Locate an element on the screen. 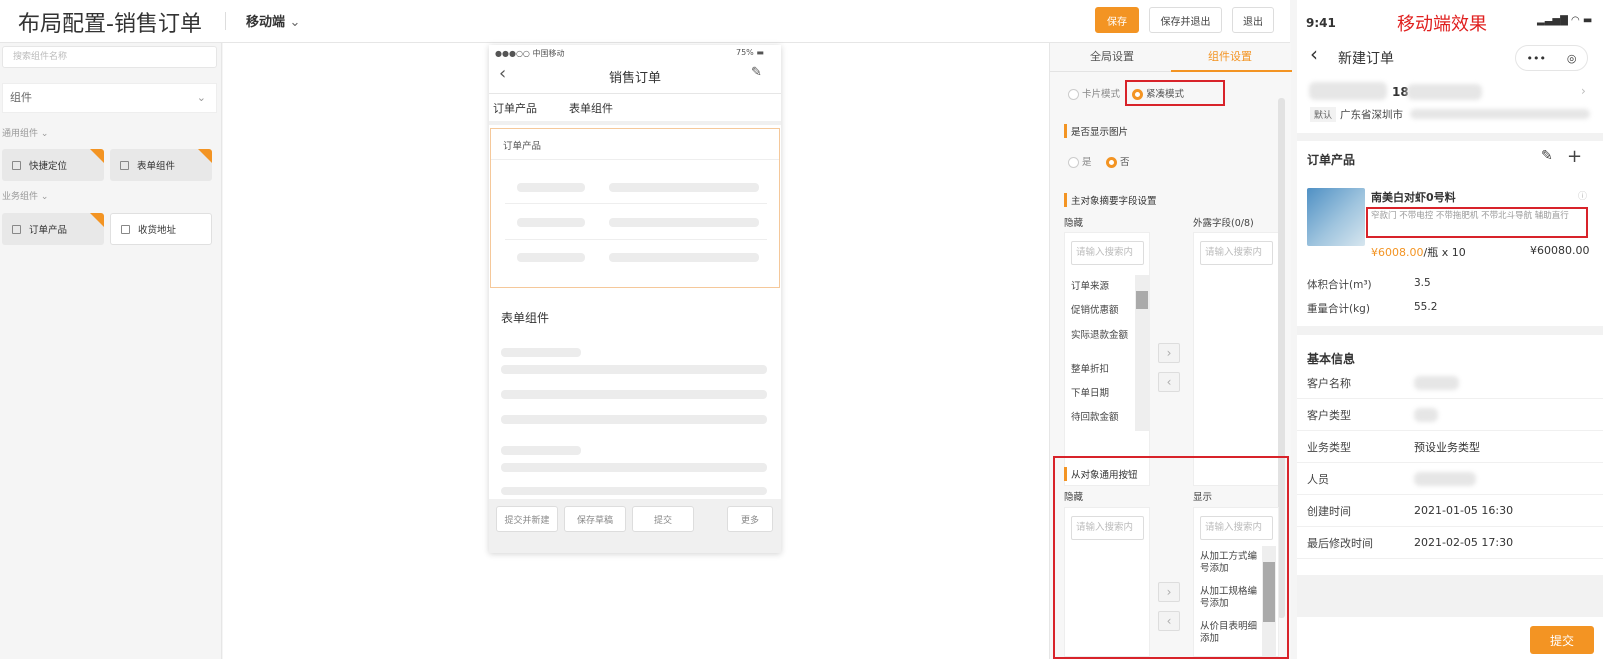 This screenshot has width=1603, height=659. active-tab-indicator is located at coordinates (1231, 71).